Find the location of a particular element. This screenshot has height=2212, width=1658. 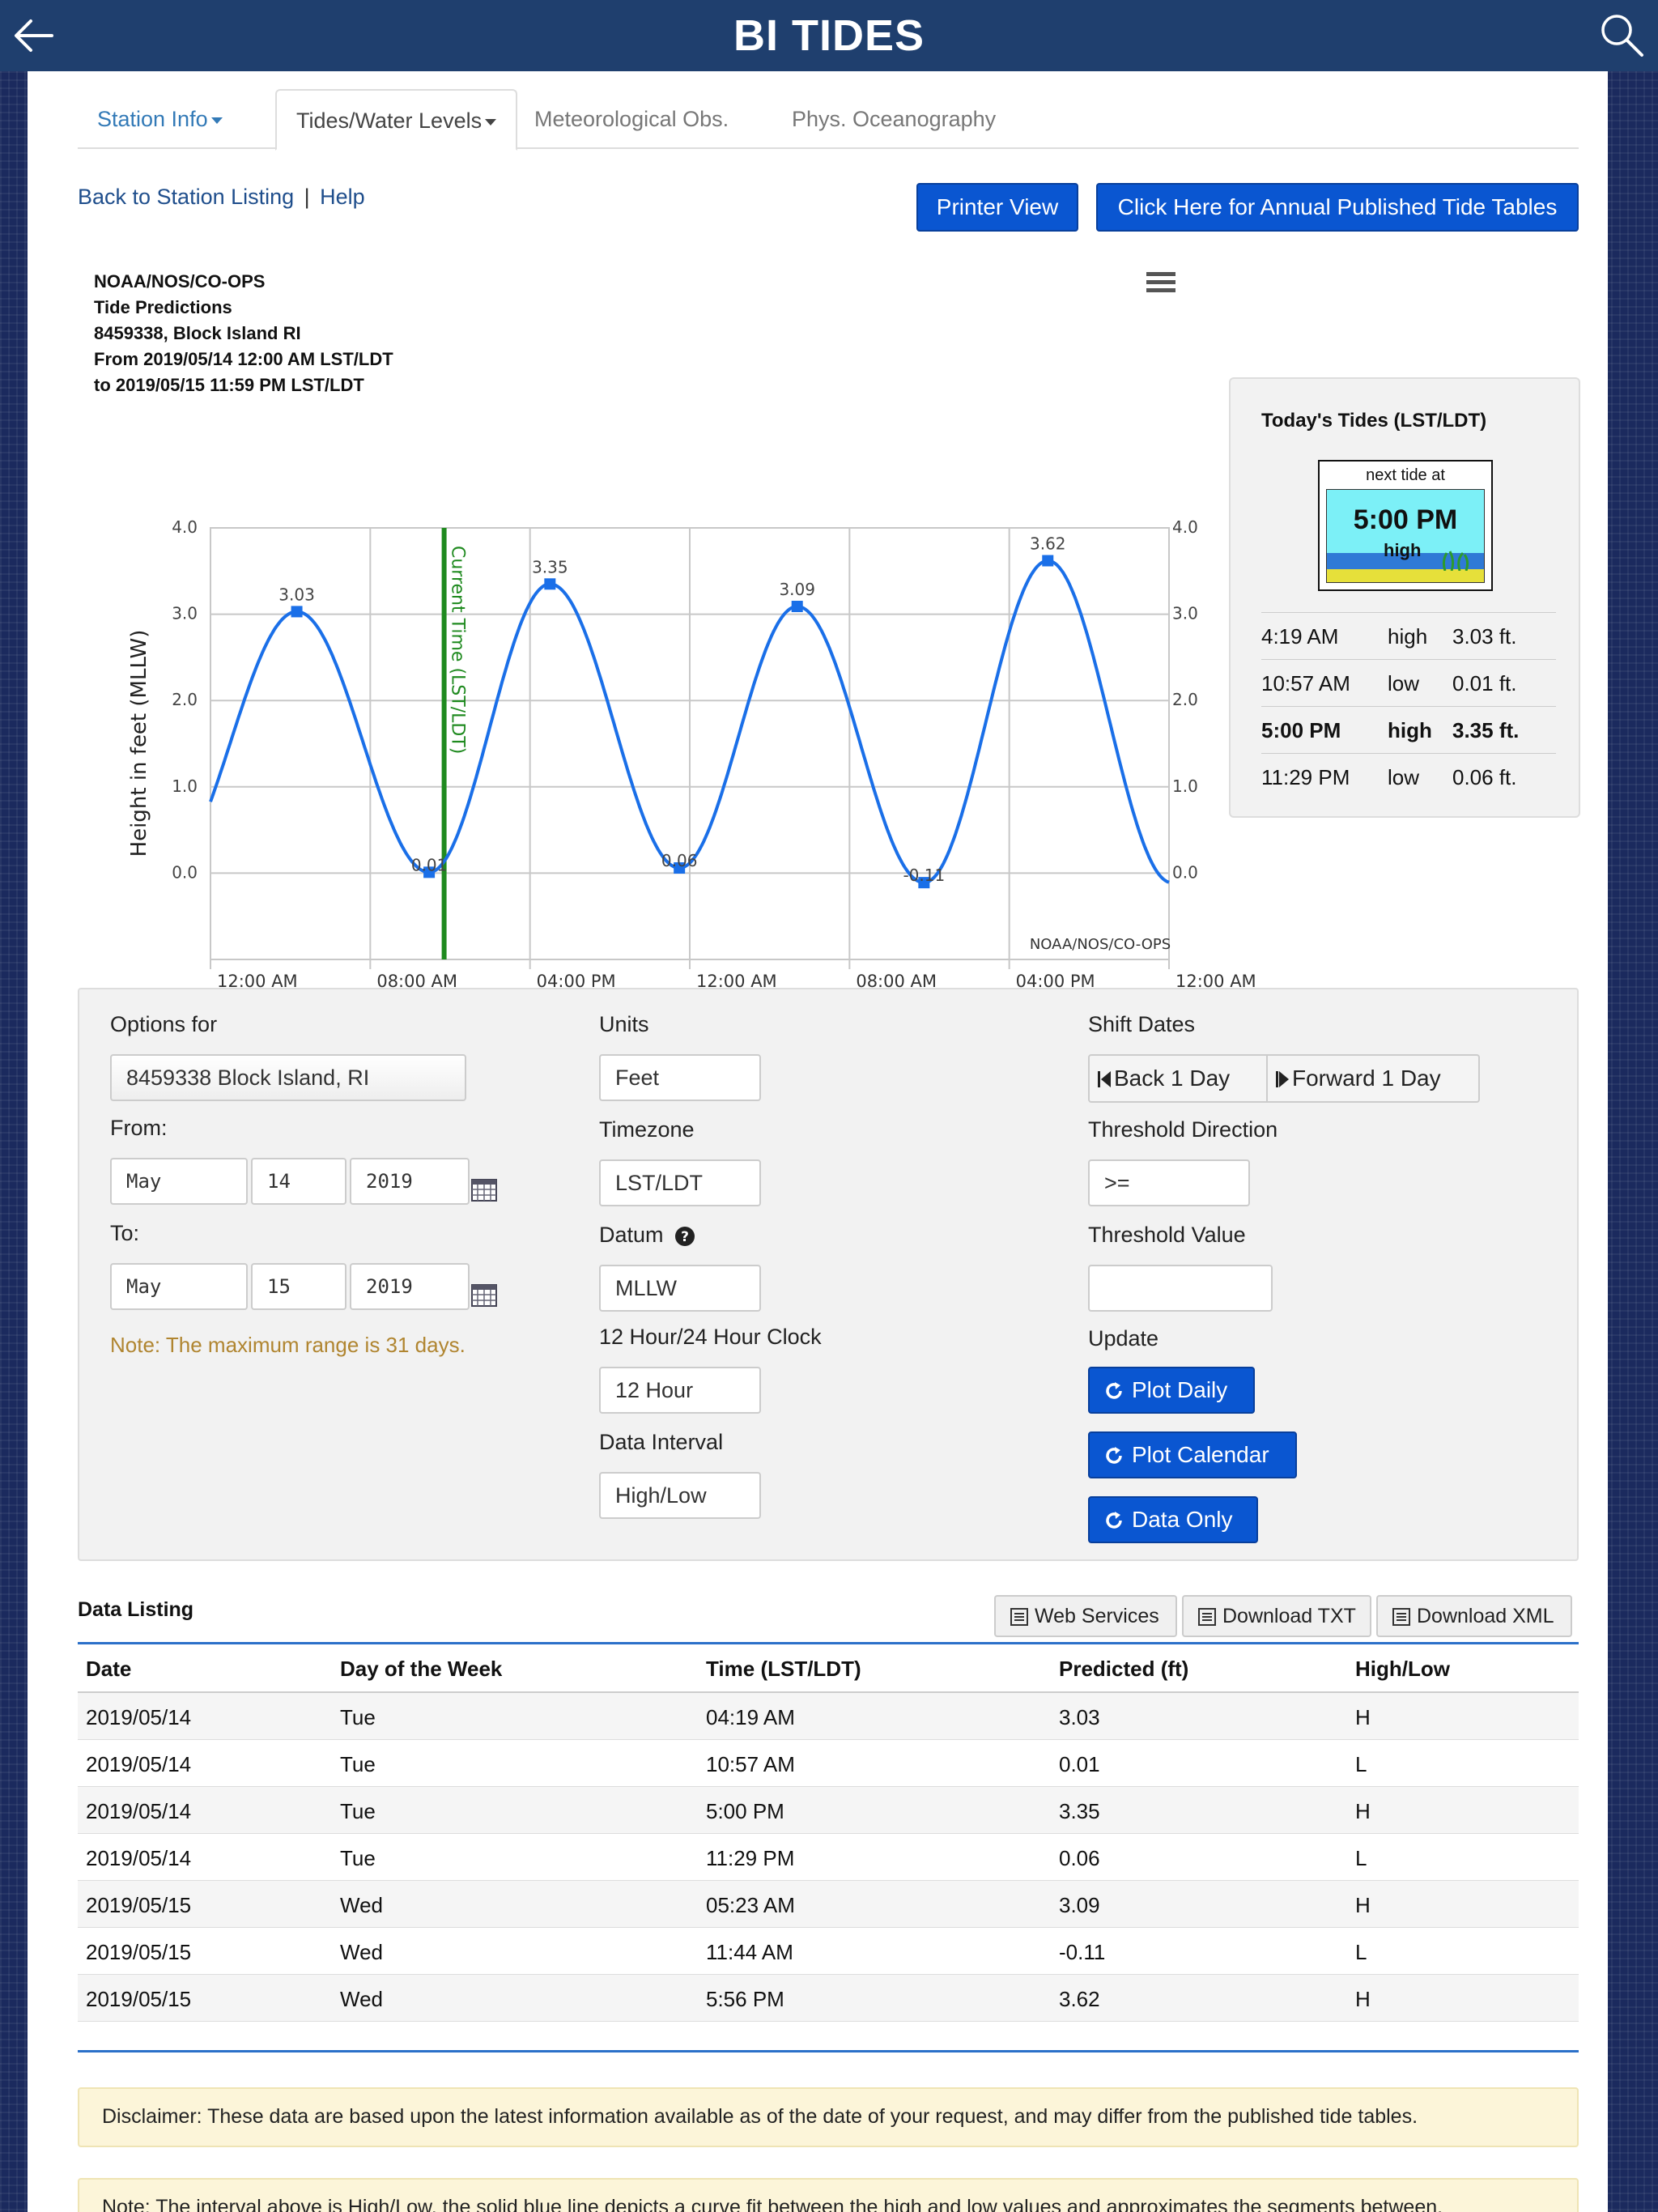

help-icon: ? is located at coordinates (684, 1237).